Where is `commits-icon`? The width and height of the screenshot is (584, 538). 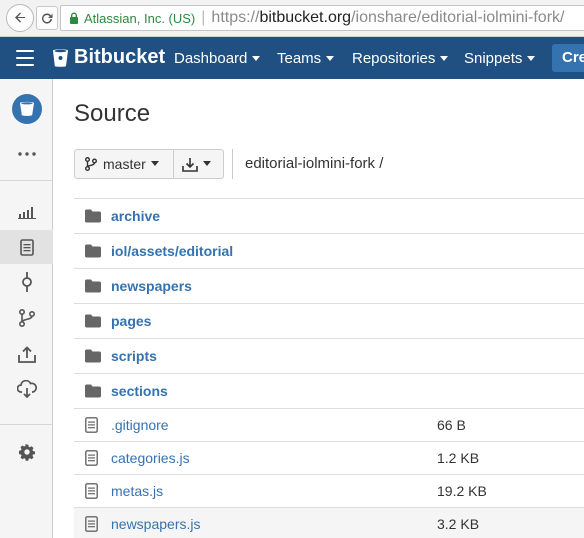 commits-icon is located at coordinates (26, 282).